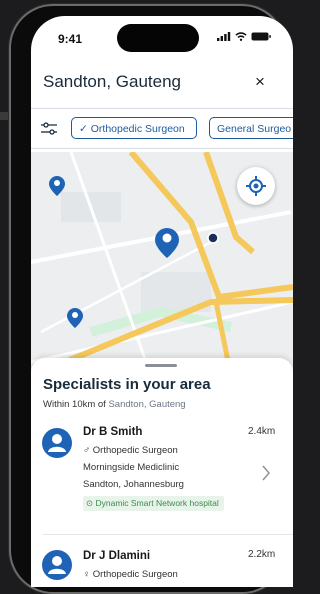 The width and height of the screenshot is (320, 594). Describe the element at coordinates (262, 554) in the screenshot. I see `doctor-distance: 2.2km` at that location.